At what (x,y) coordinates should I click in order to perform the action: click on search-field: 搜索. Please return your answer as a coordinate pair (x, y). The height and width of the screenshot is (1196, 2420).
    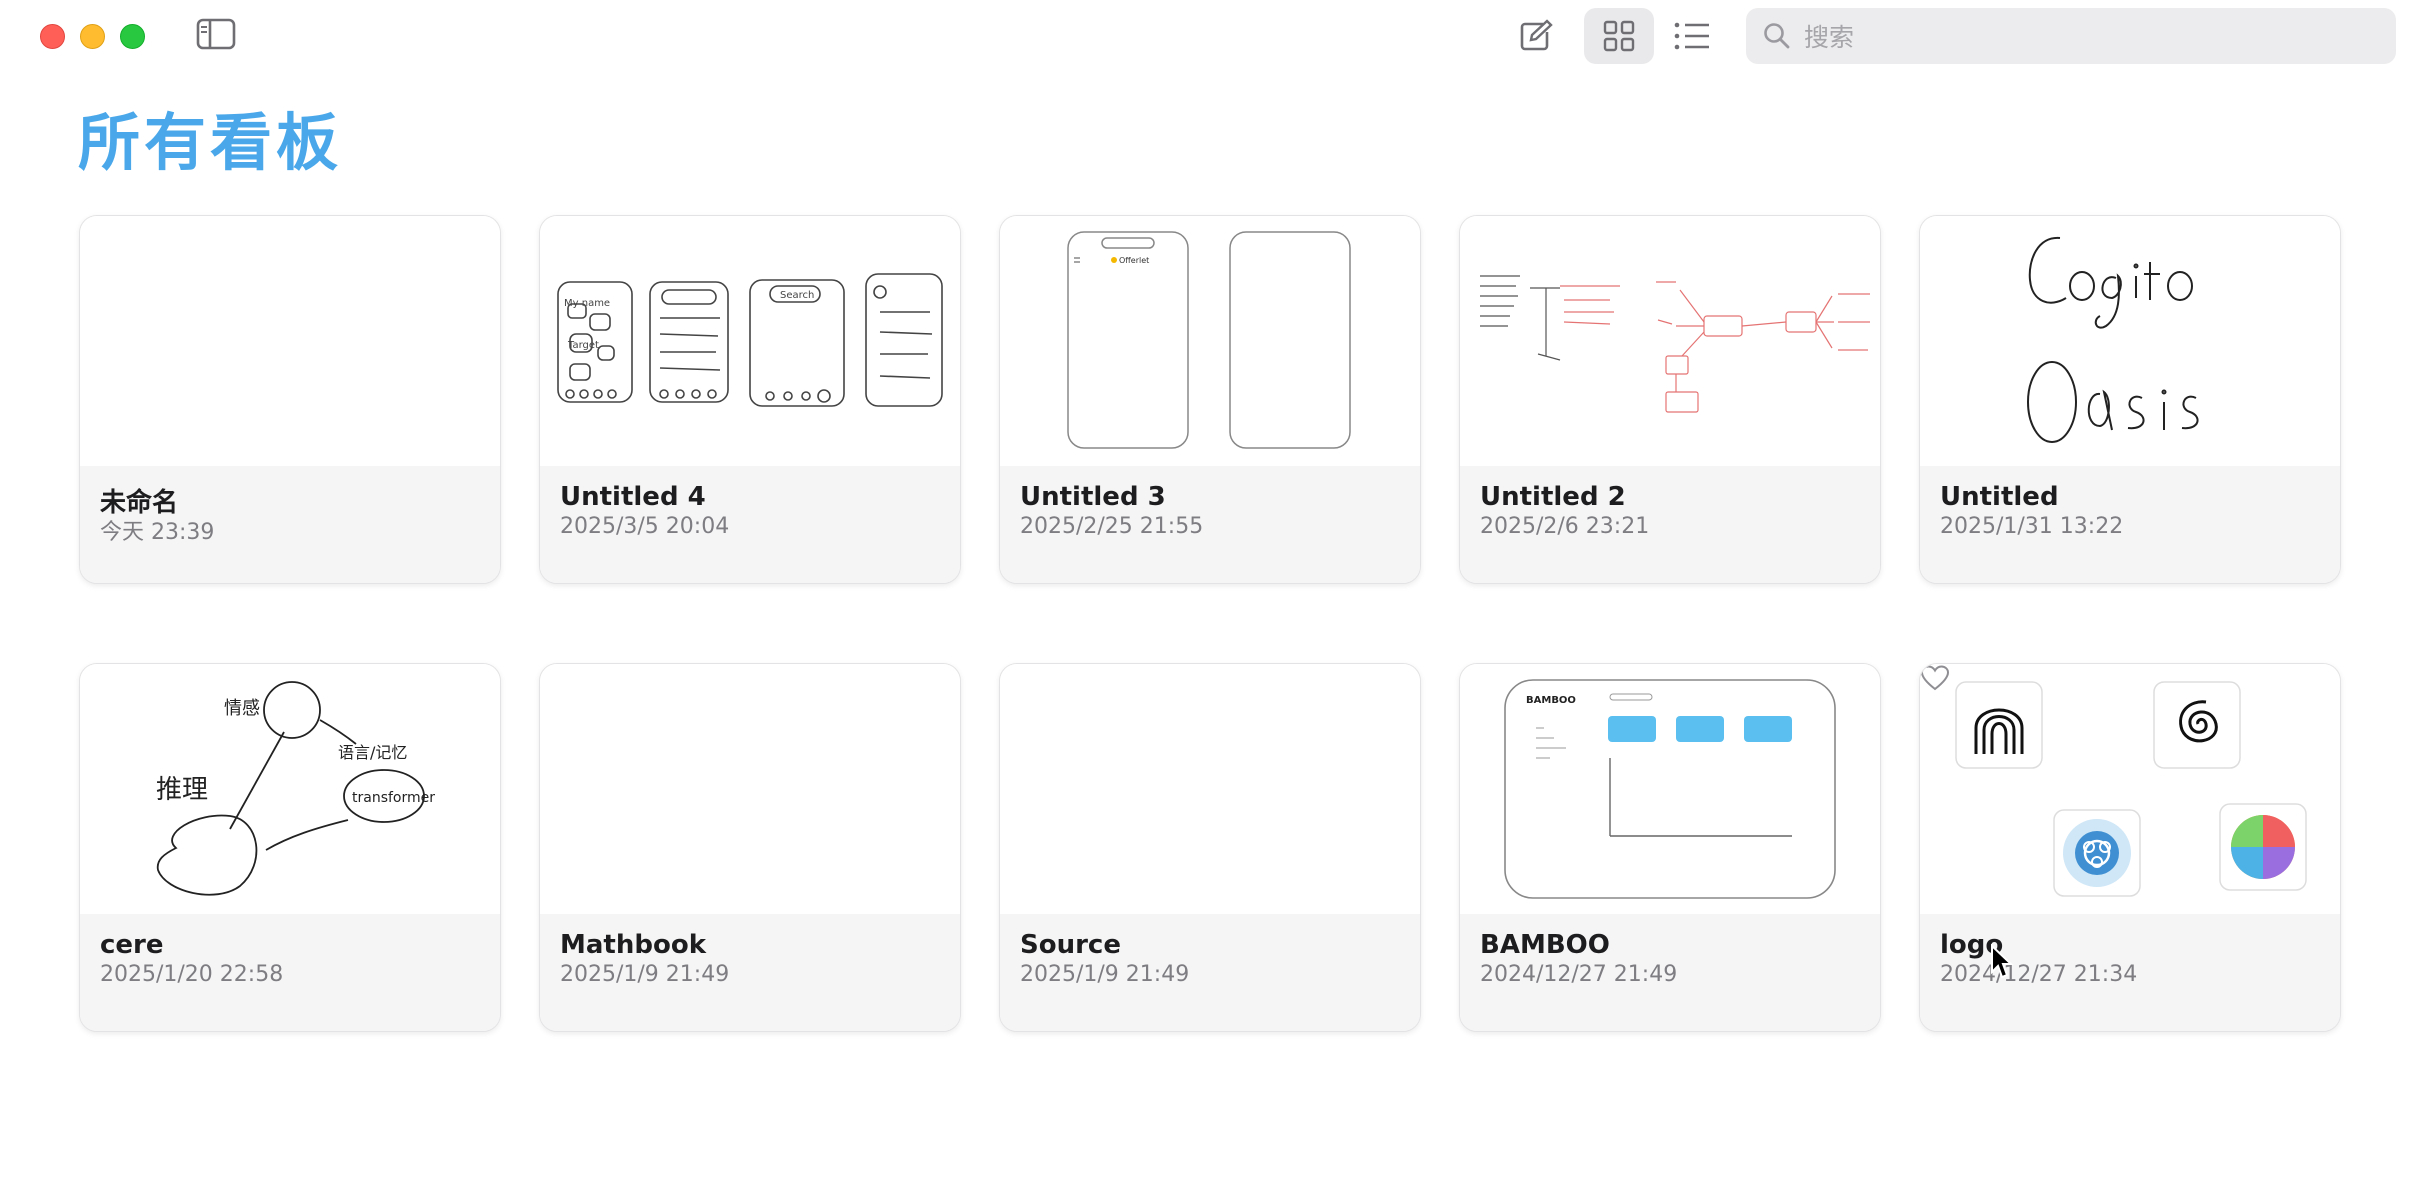
    Looking at the image, I should click on (2071, 36).